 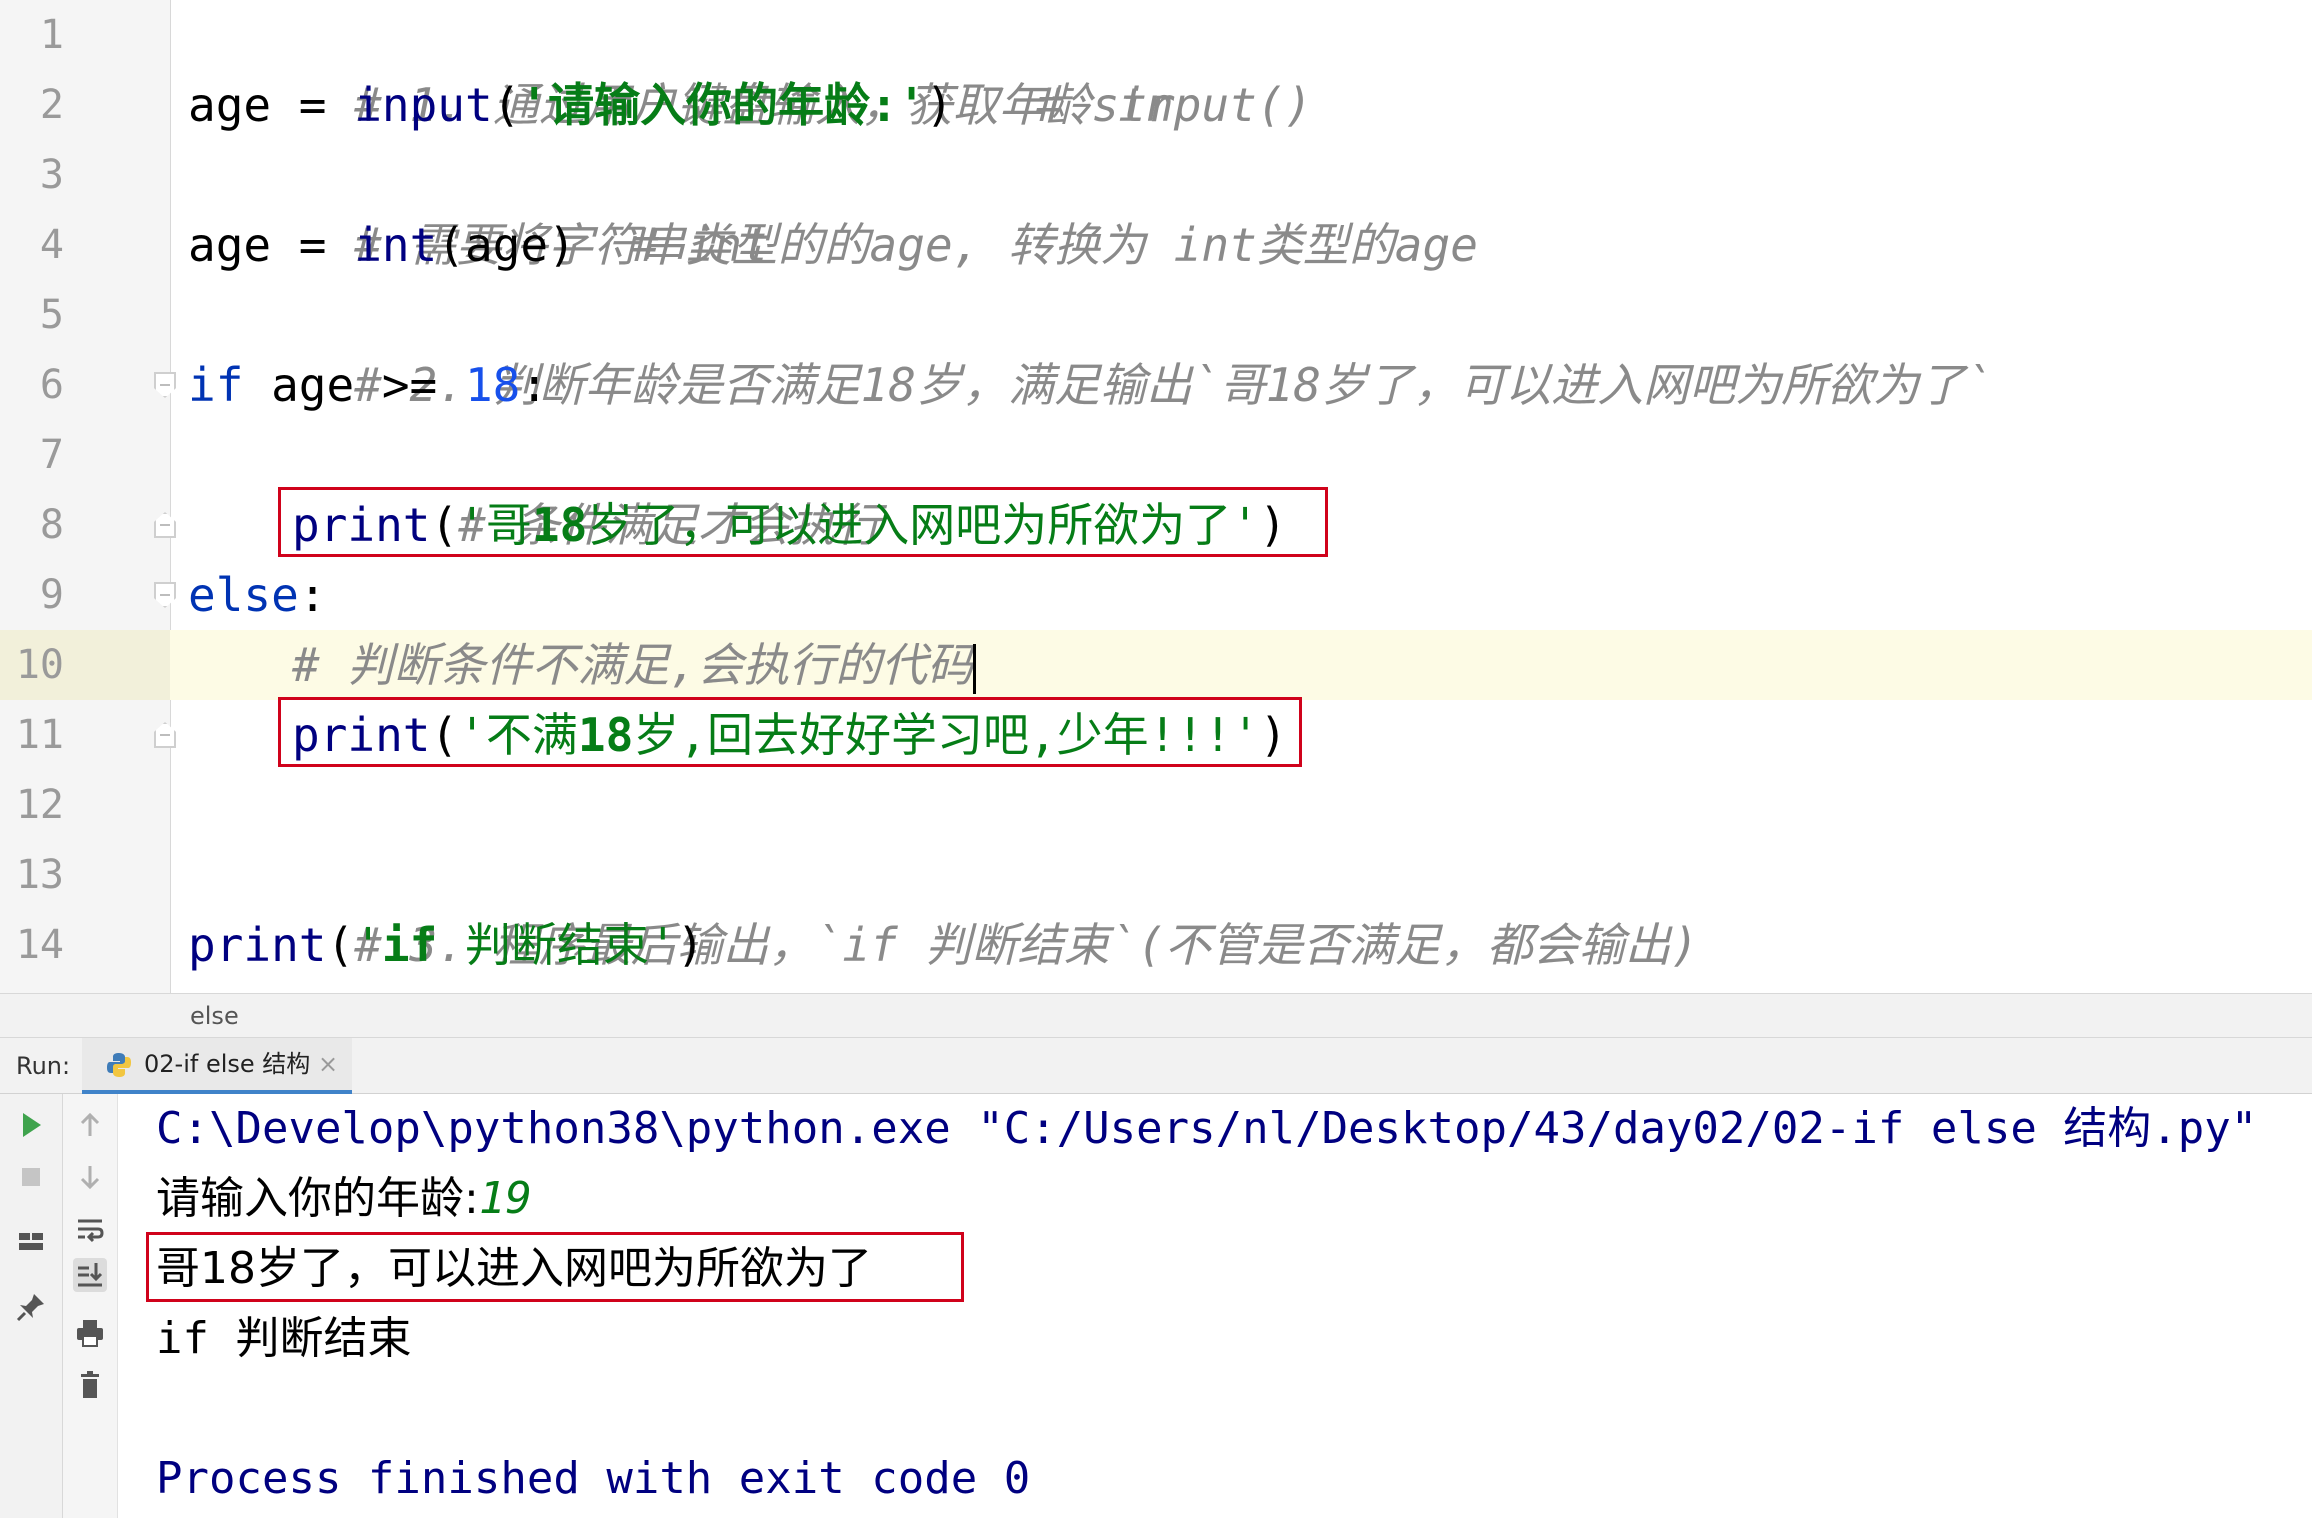 I want to click on code-line-1: 1 # 1. 通过用户键盘输入，获取年龄 input(), so click(x=1156, y=66).